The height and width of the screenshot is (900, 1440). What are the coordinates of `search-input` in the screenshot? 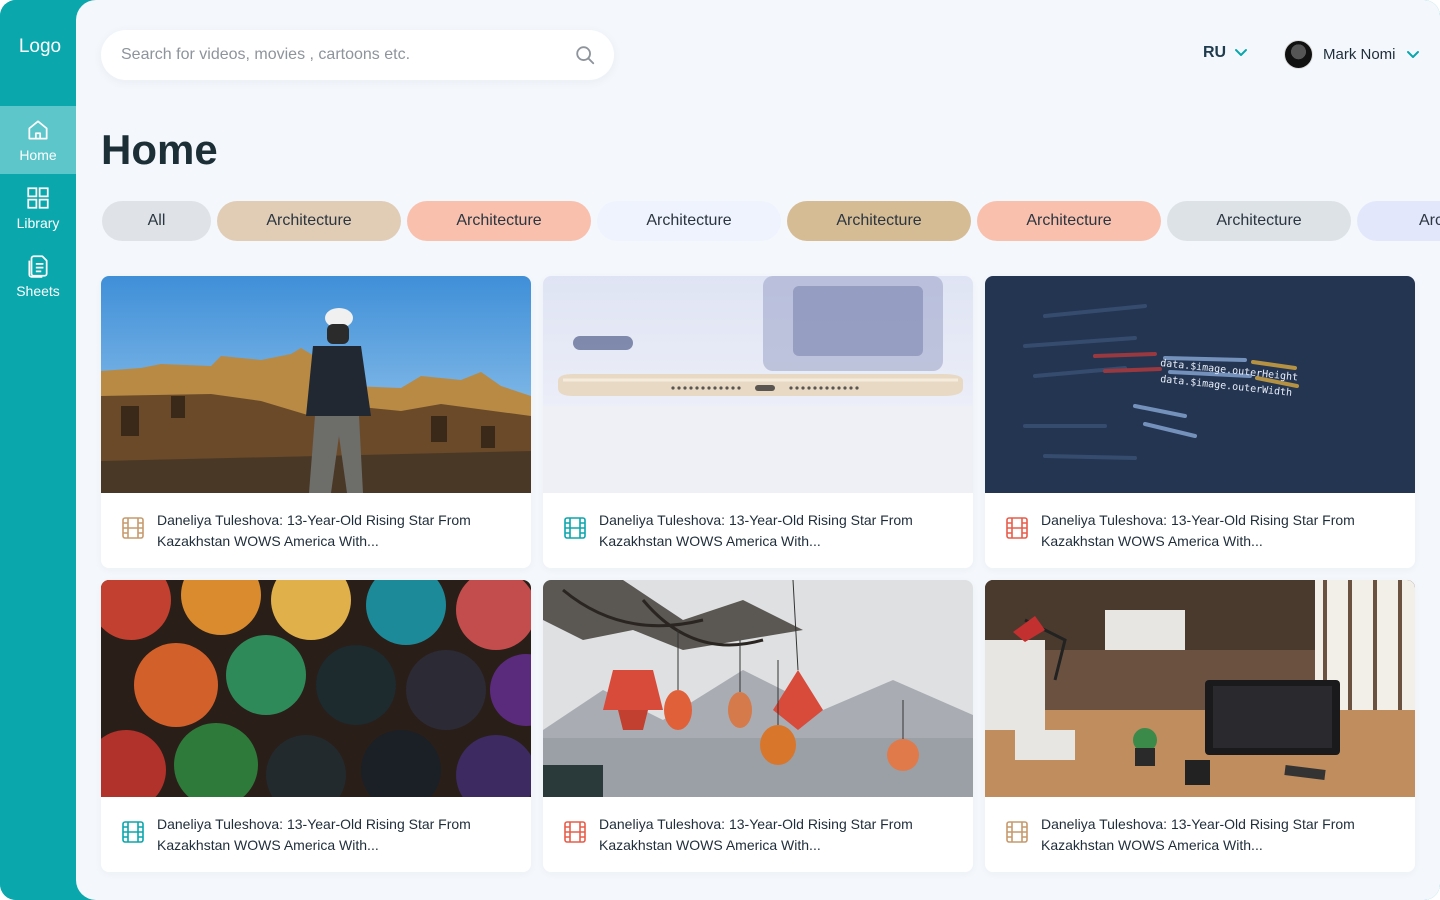 It's located at (331, 55).